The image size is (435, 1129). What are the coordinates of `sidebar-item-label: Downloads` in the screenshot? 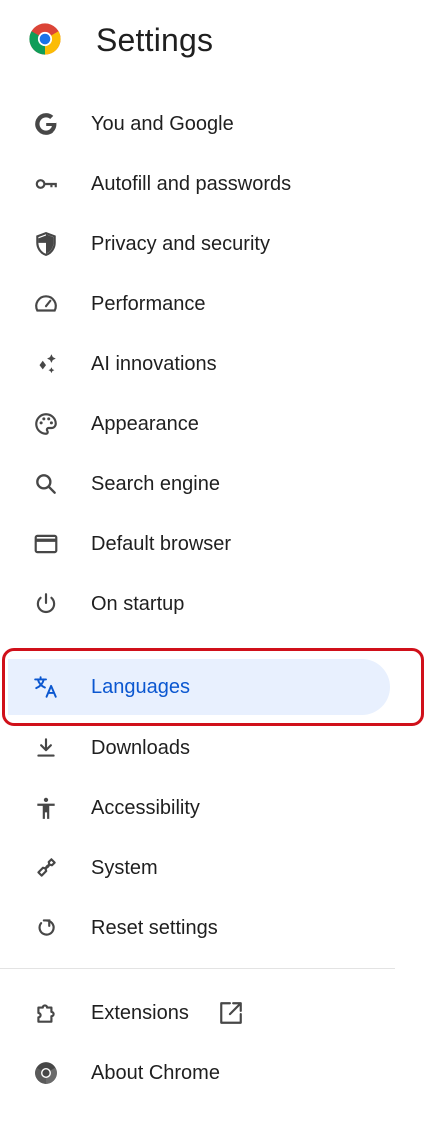 It's located at (140, 747).